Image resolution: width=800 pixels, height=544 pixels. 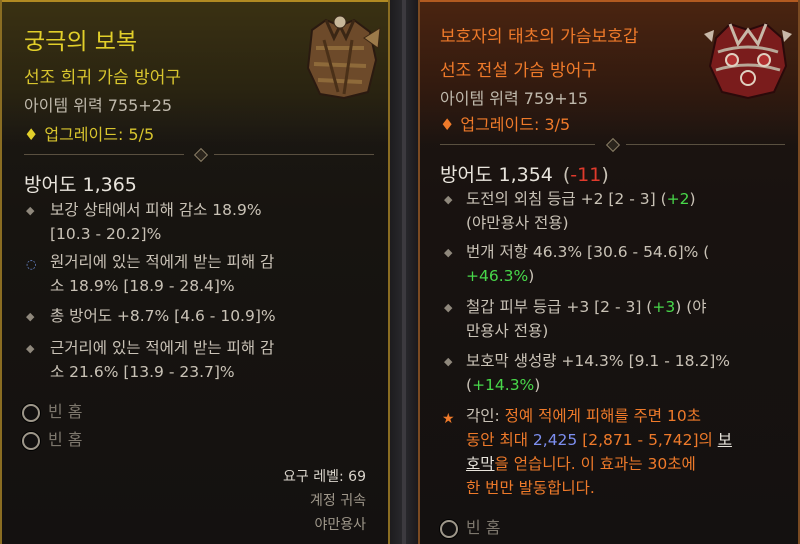 What do you see at coordinates (106, 234) in the screenshot?
I see `affix-line: [10.3 - 20.2]%` at bounding box center [106, 234].